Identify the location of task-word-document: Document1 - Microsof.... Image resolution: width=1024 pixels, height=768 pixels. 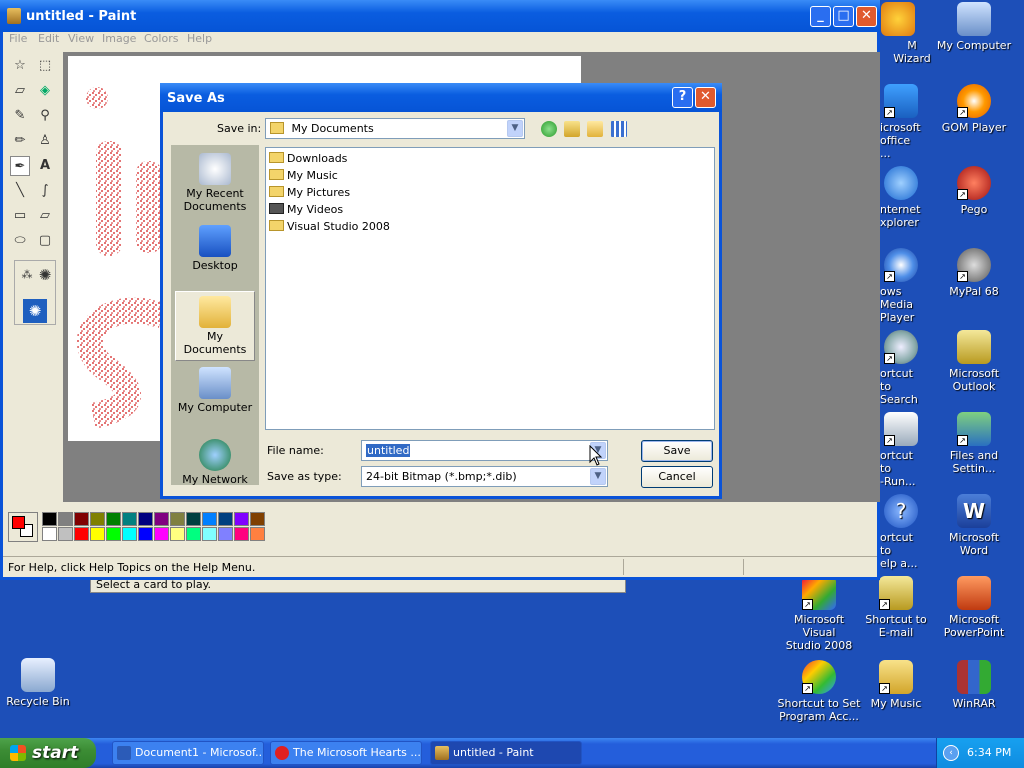
(188, 753).